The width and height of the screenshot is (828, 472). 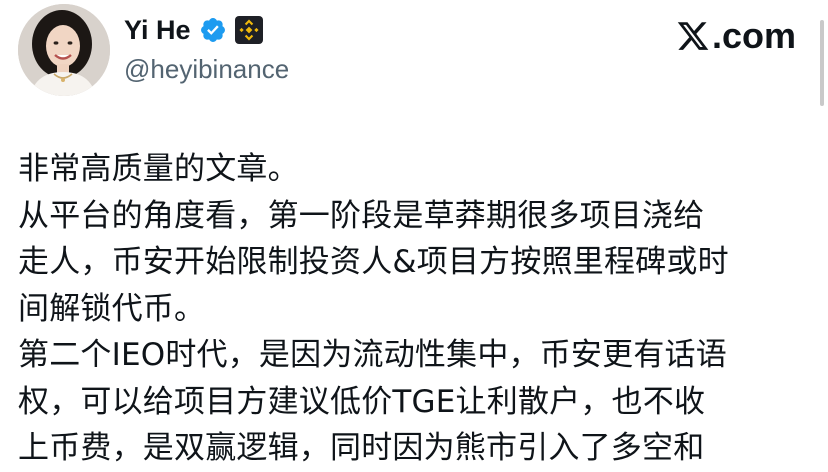 What do you see at coordinates (248, 30) in the screenshot?
I see `binance-logo-icon` at bounding box center [248, 30].